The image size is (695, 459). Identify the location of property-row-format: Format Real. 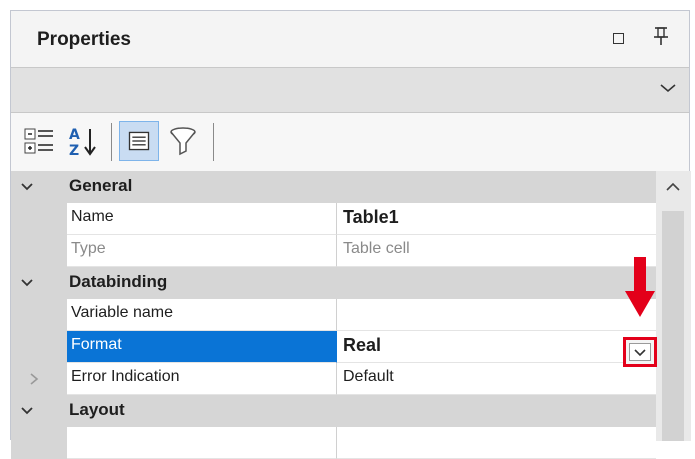
(333, 347).